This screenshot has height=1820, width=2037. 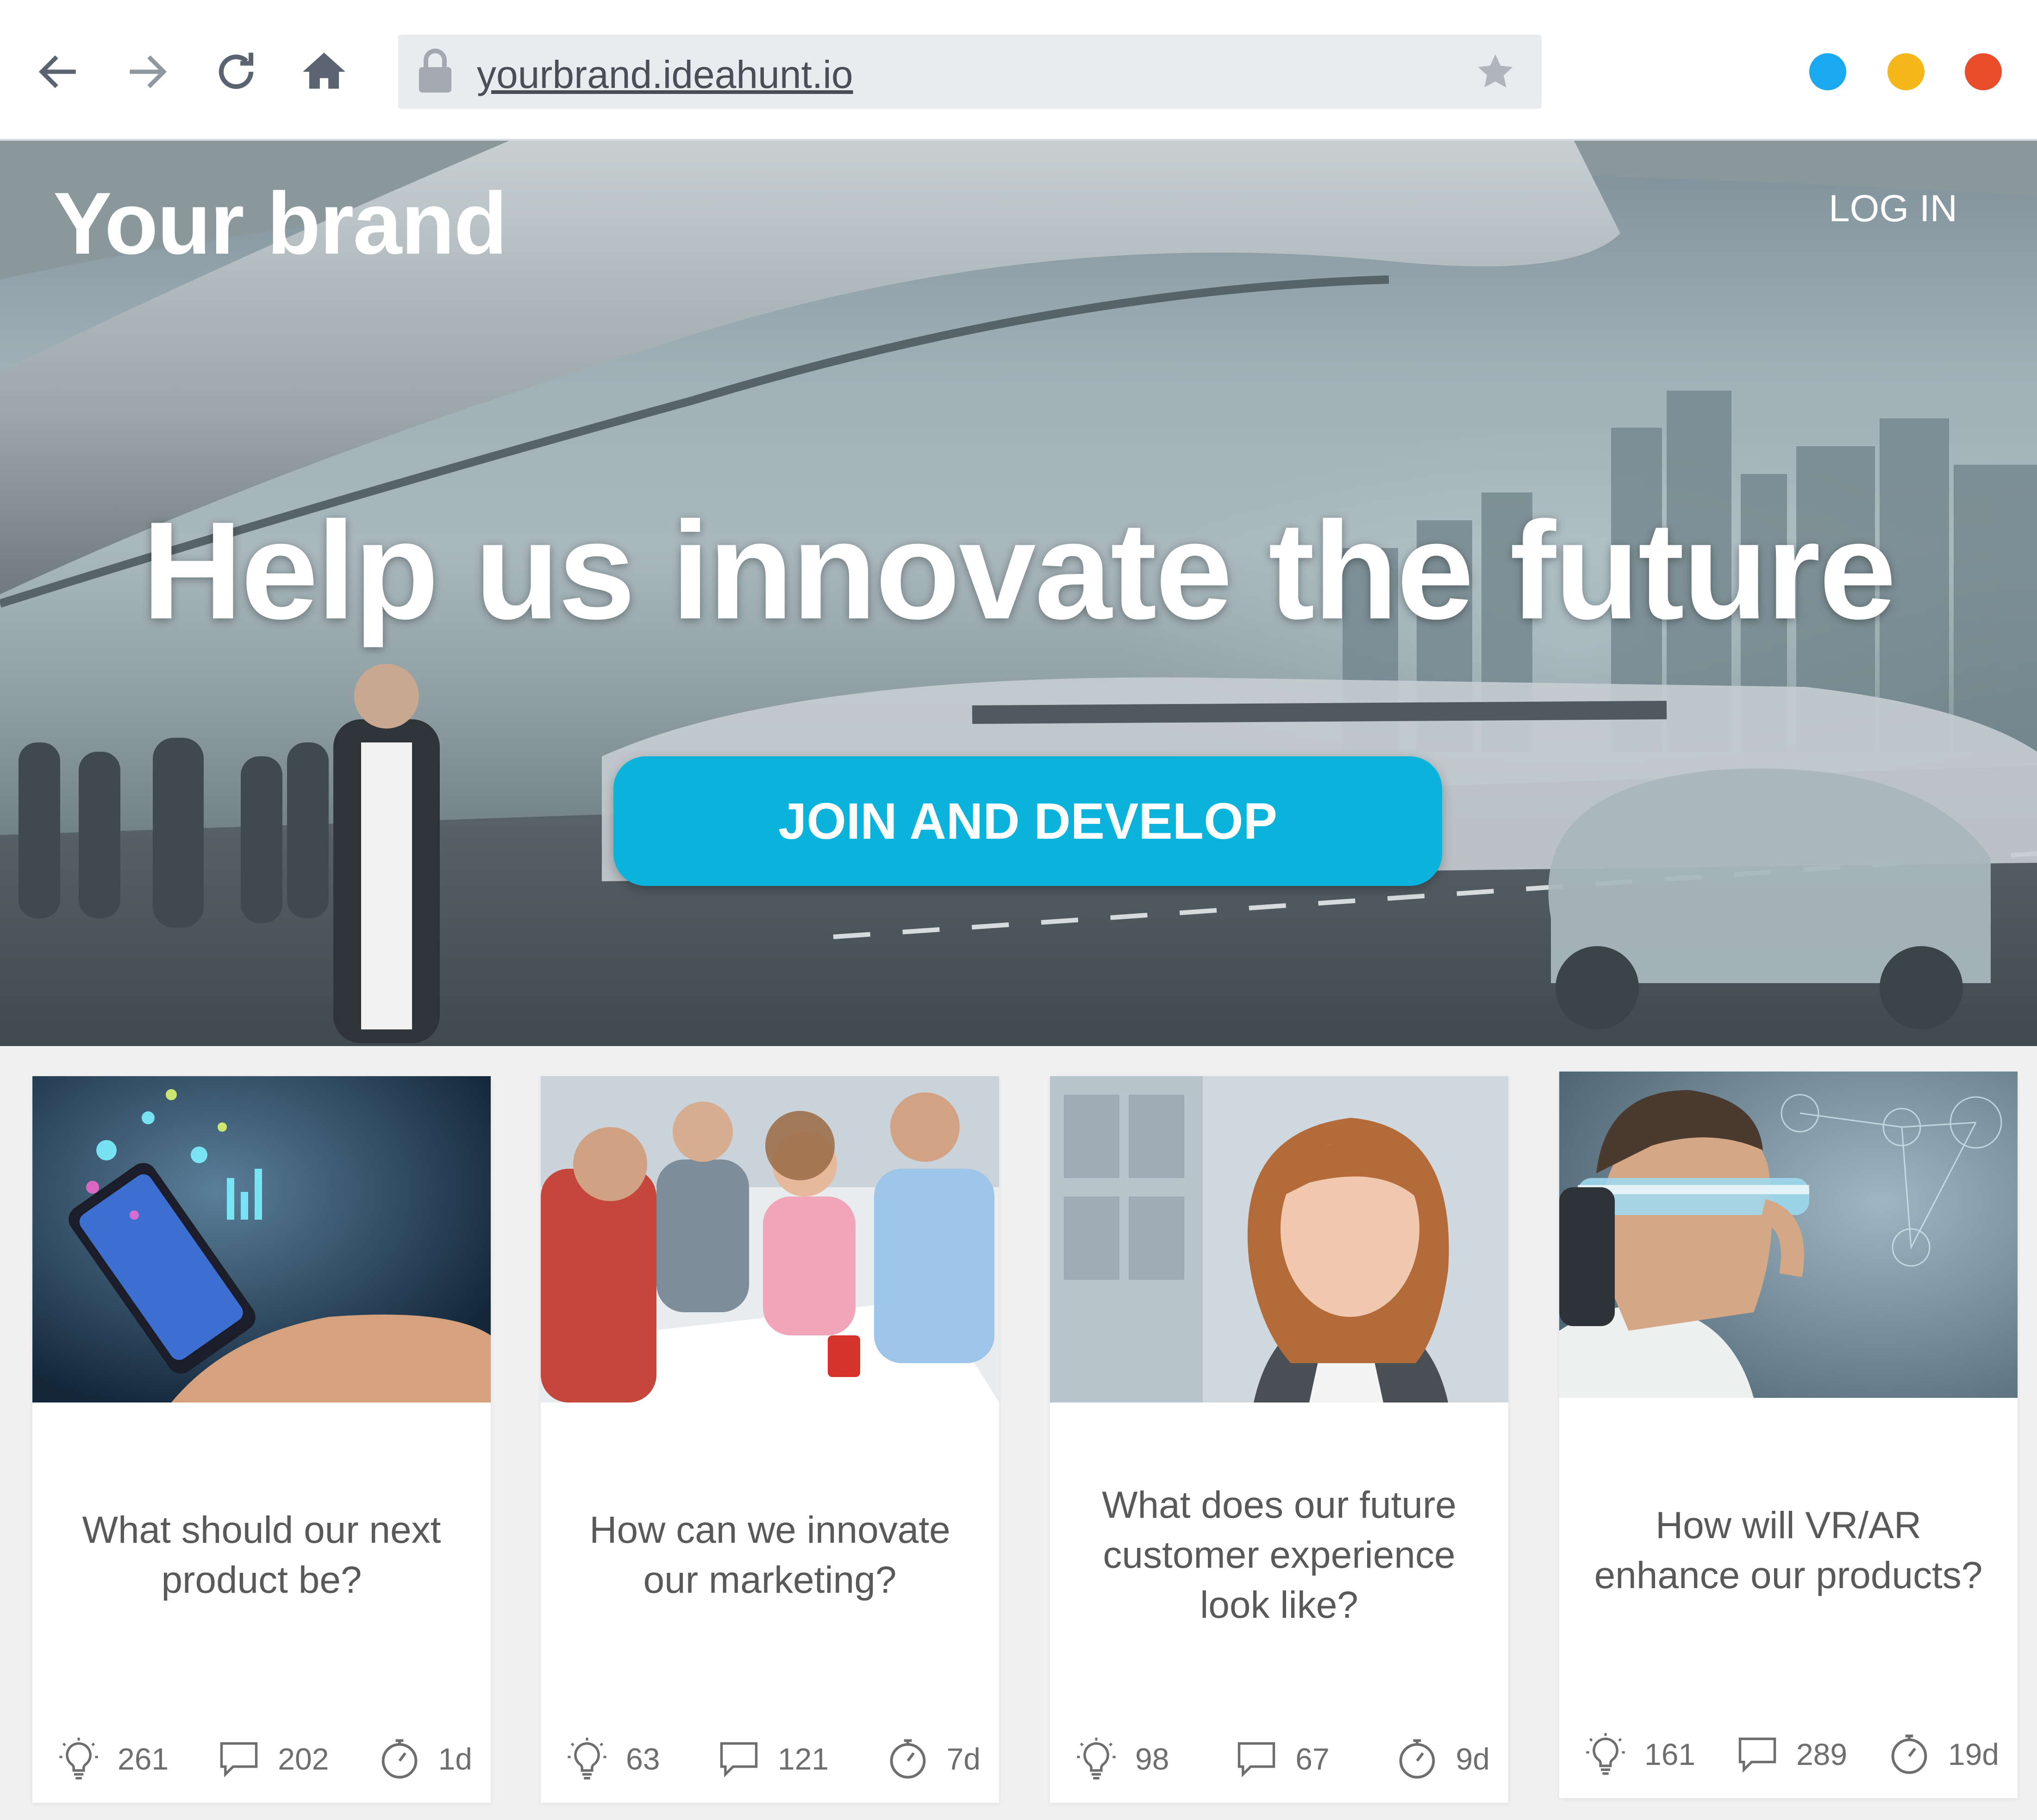 I want to click on lock-icon, so click(x=435, y=71).